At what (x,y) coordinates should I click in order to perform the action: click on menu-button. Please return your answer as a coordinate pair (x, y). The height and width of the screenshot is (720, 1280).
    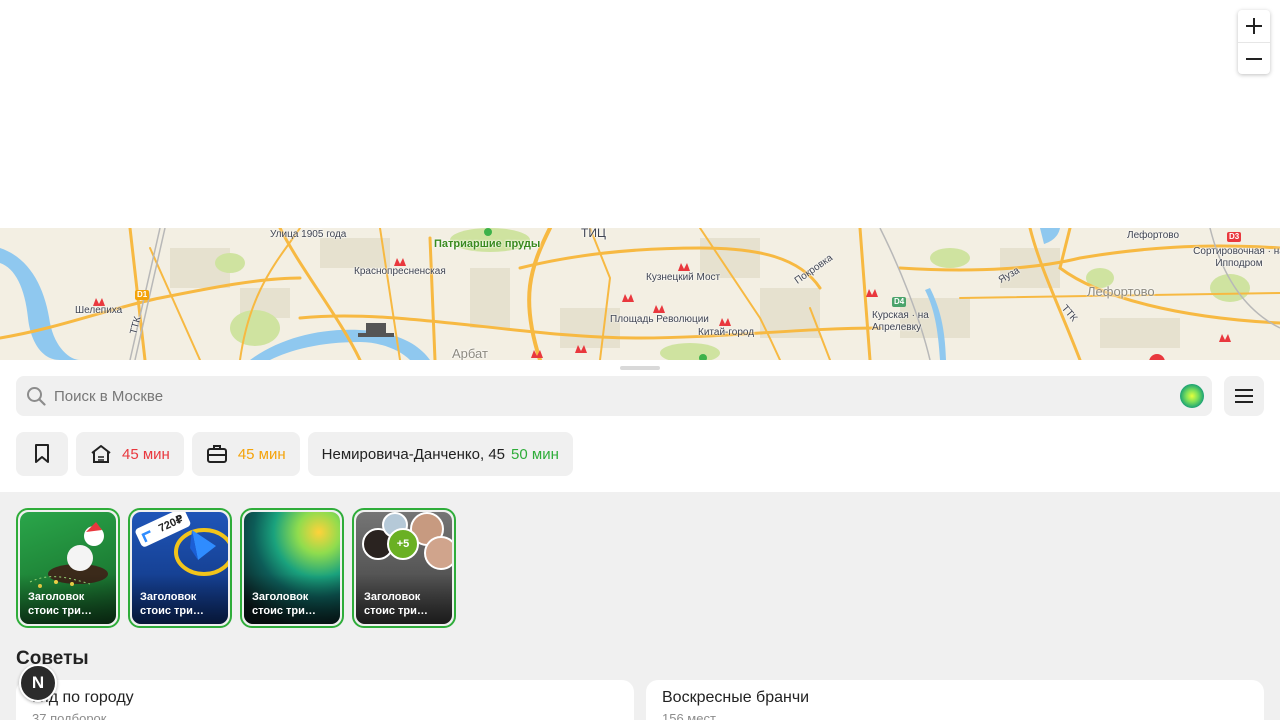
    Looking at the image, I should click on (1244, 396).